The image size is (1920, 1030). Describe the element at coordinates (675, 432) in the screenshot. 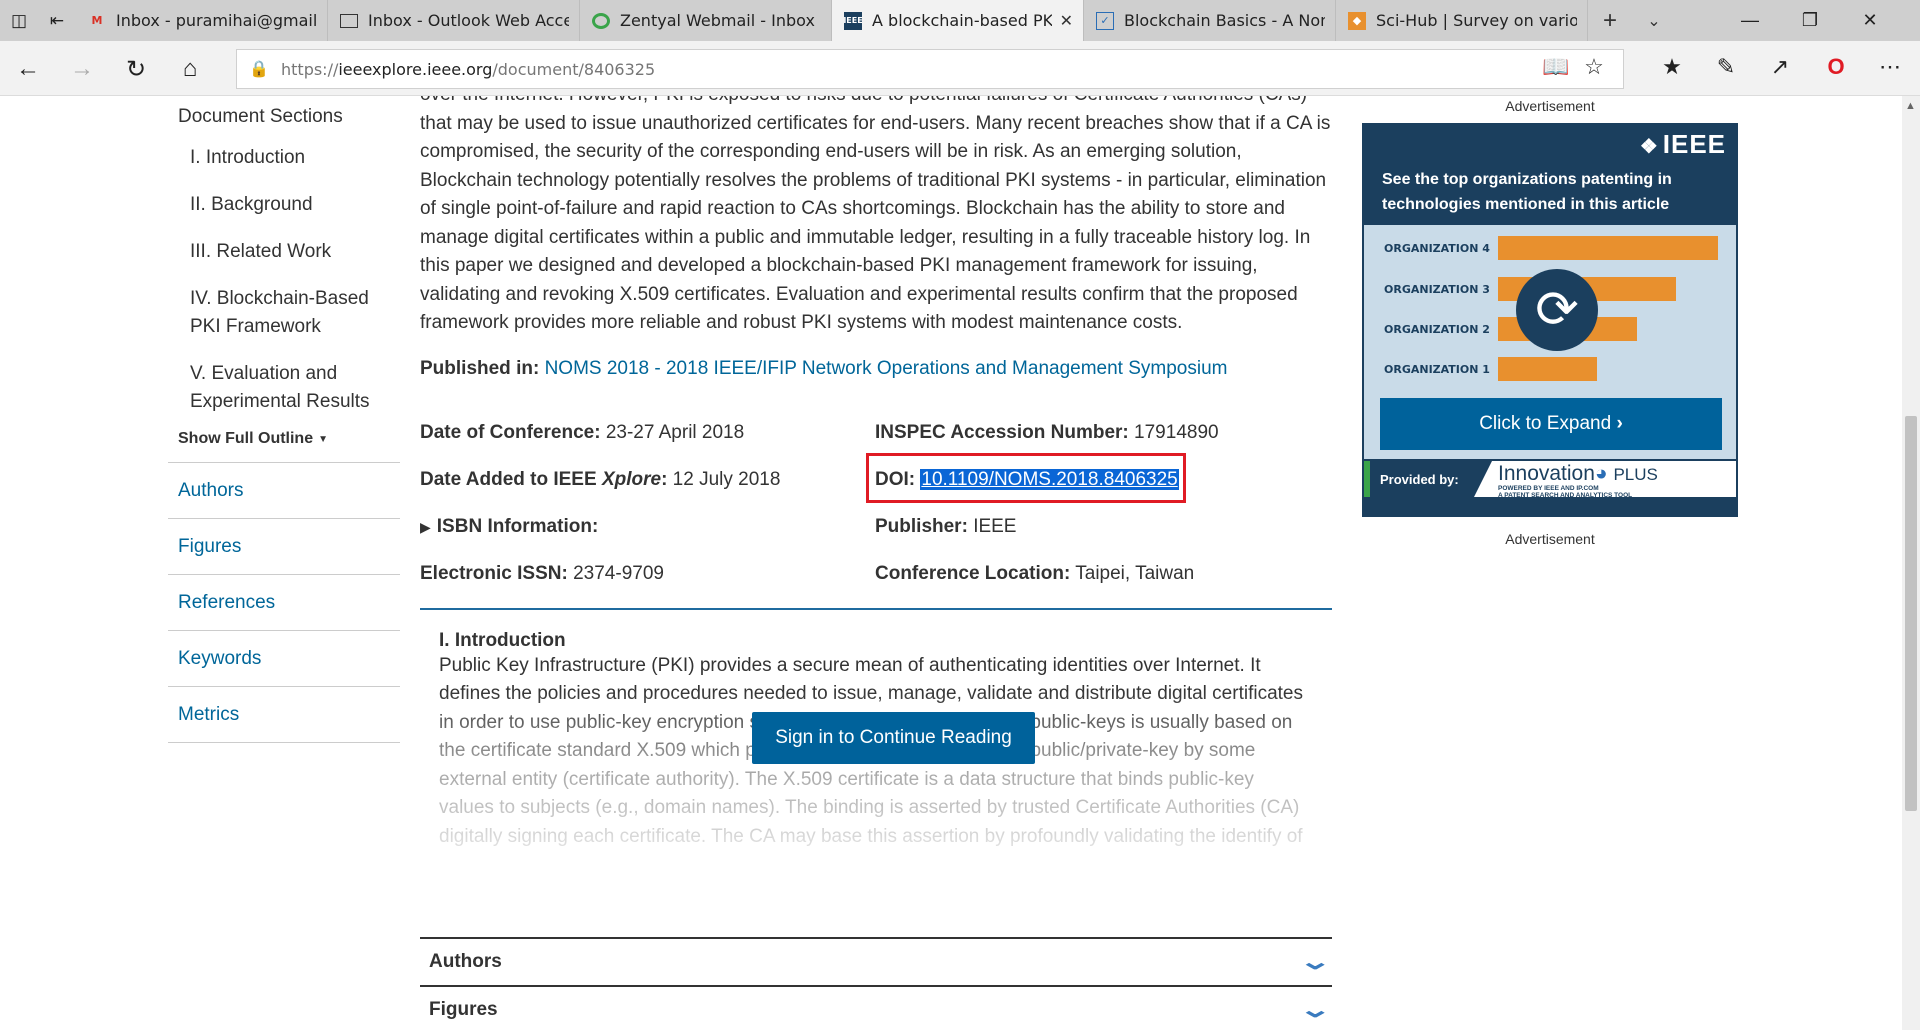

I see `meta-value: 23-27 April 2018` at that location.